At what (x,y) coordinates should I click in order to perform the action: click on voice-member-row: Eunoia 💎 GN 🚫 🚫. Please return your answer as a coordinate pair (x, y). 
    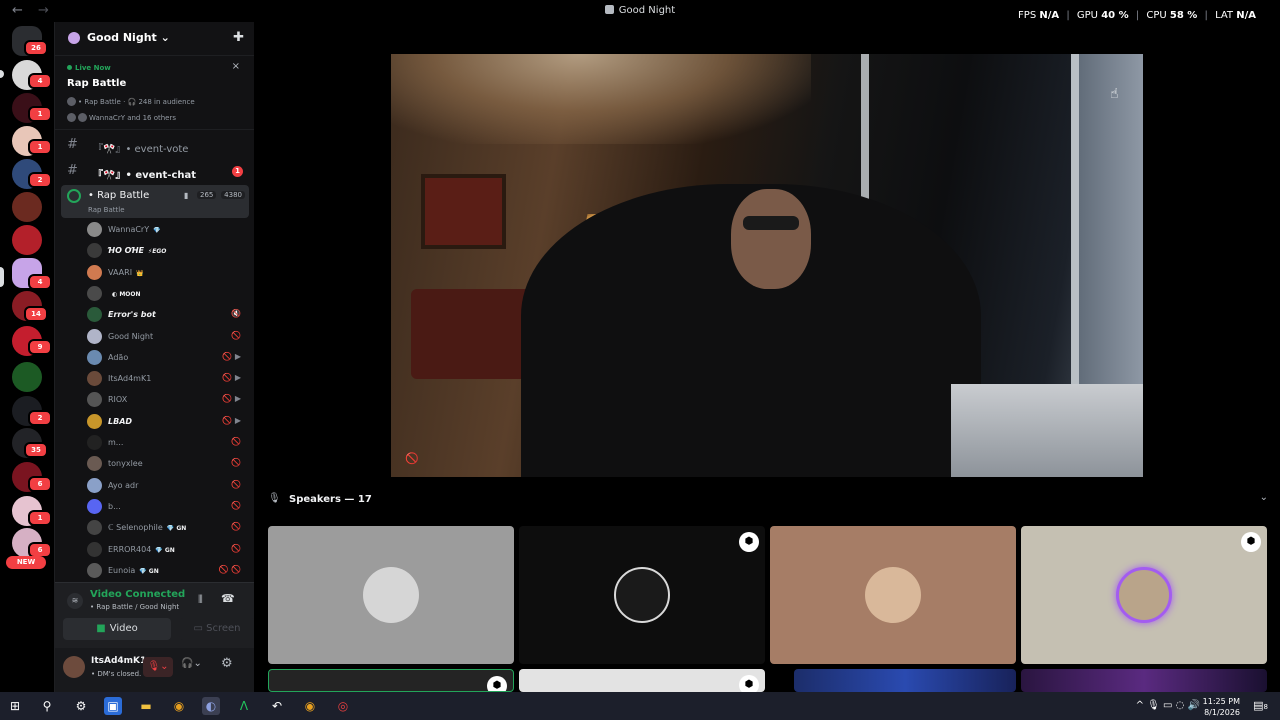
    Looking at the image, I should click on (167, 571).